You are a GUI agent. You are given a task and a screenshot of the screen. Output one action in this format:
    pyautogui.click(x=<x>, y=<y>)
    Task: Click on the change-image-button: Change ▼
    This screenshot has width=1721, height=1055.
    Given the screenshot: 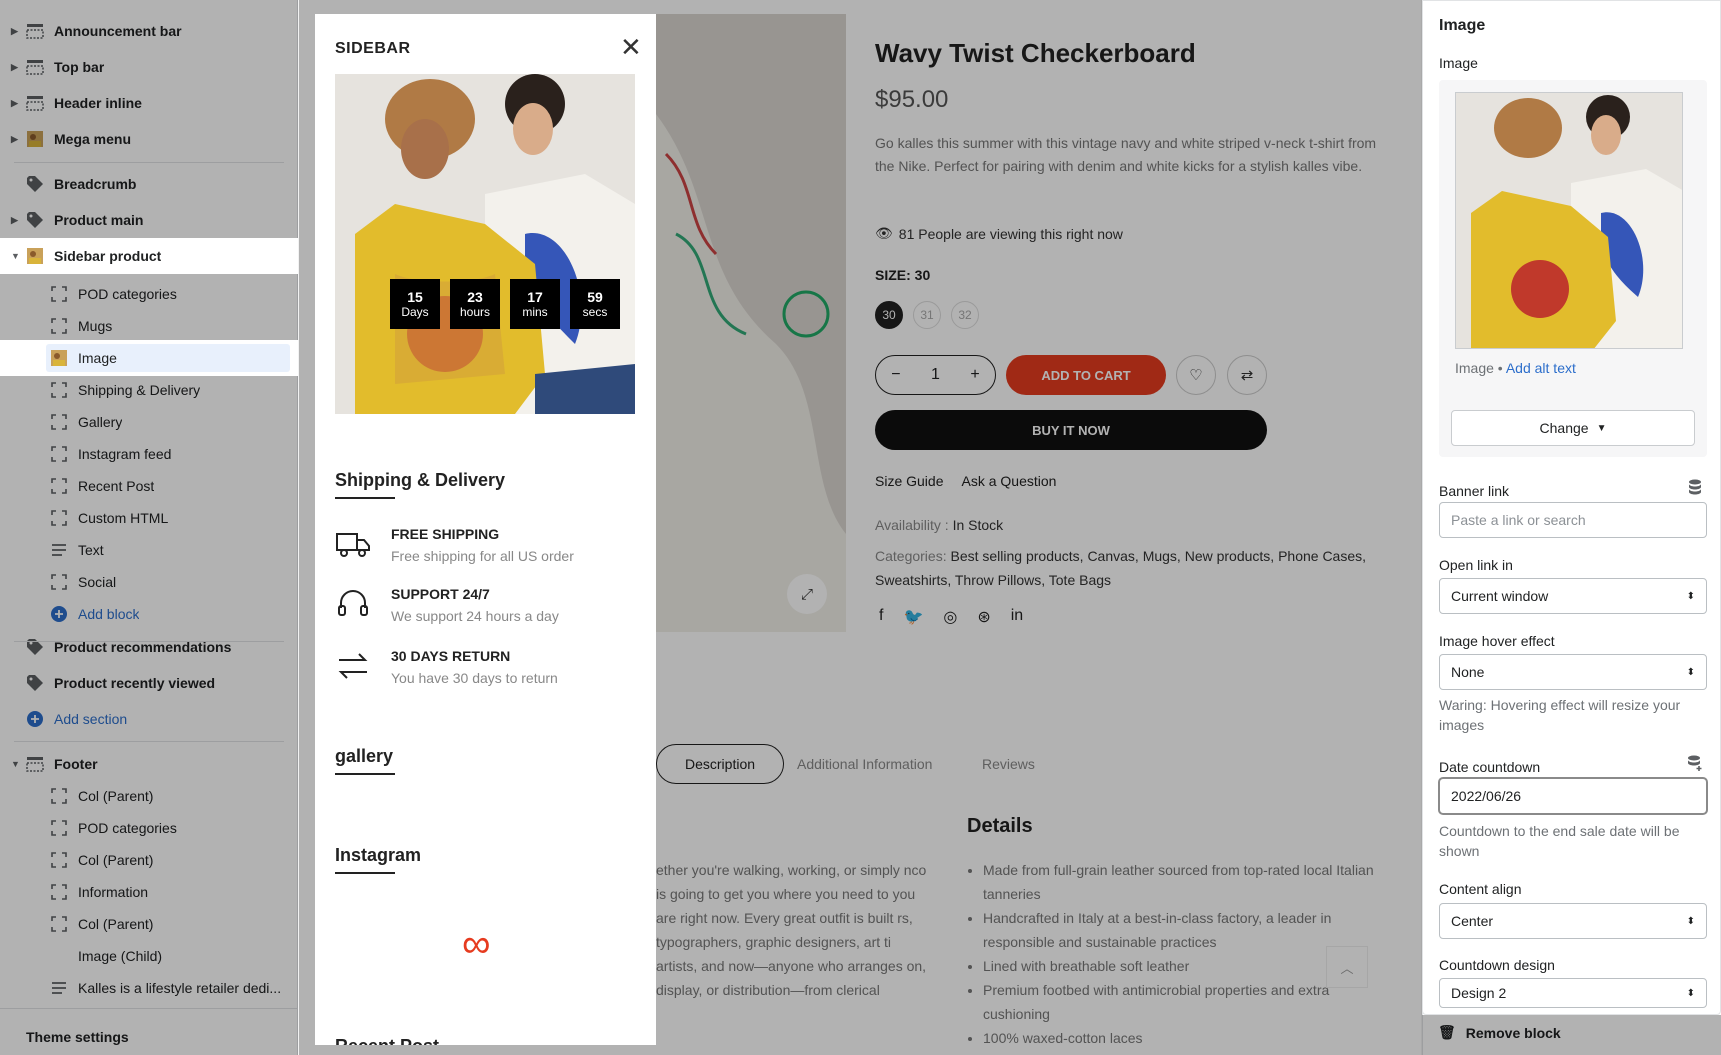 What is the action you would take?
    pyautogui.click(x=1573, y=428)
    